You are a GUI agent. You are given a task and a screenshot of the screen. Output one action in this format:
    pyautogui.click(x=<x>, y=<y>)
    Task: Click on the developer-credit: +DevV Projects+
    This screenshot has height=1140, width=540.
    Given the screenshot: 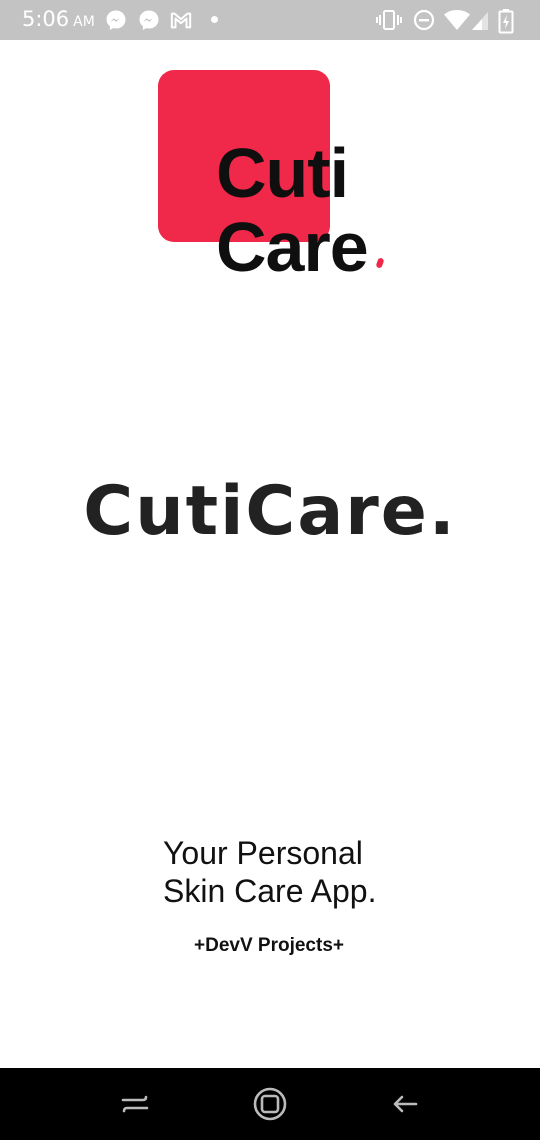 What is the action you would take?
    pyautogui.click(x=269, y=945)
    